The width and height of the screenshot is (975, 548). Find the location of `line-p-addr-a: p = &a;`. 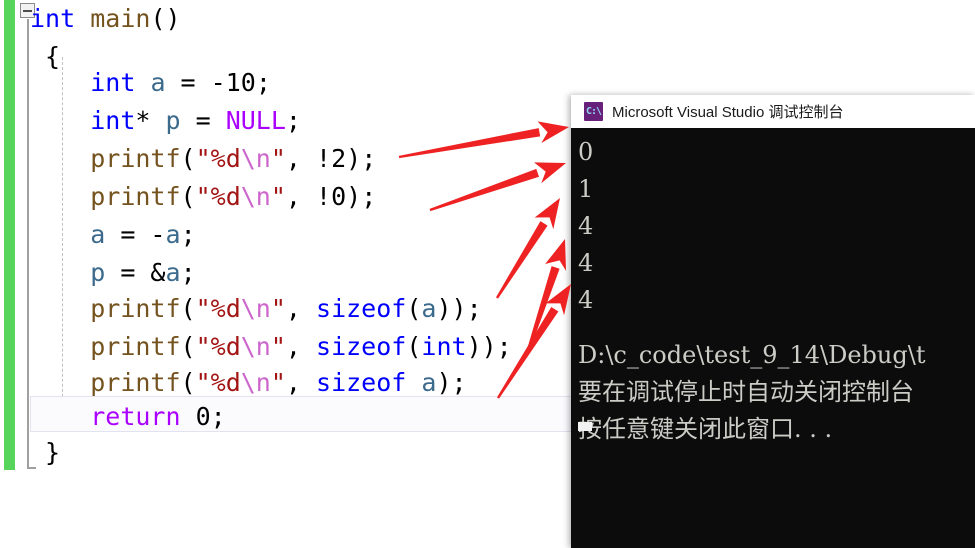

line-p-addr-a: p = &a; is located at coordinates (113, 273).